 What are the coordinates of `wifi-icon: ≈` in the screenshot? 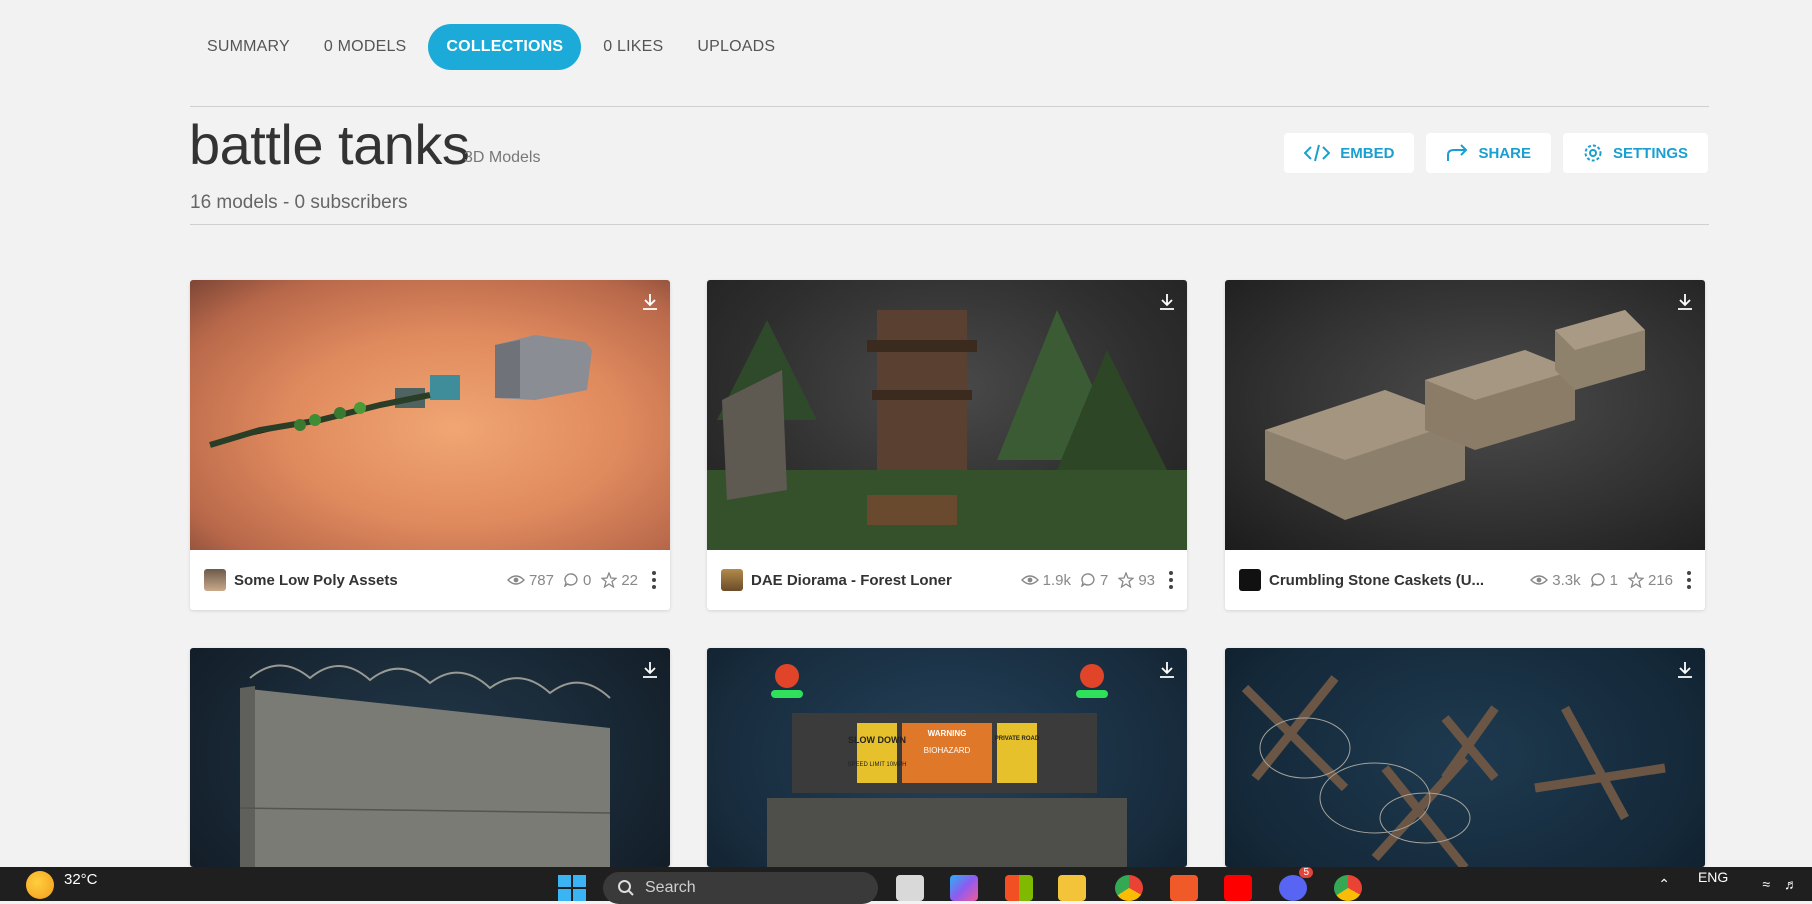 It's located at (1766, 884).